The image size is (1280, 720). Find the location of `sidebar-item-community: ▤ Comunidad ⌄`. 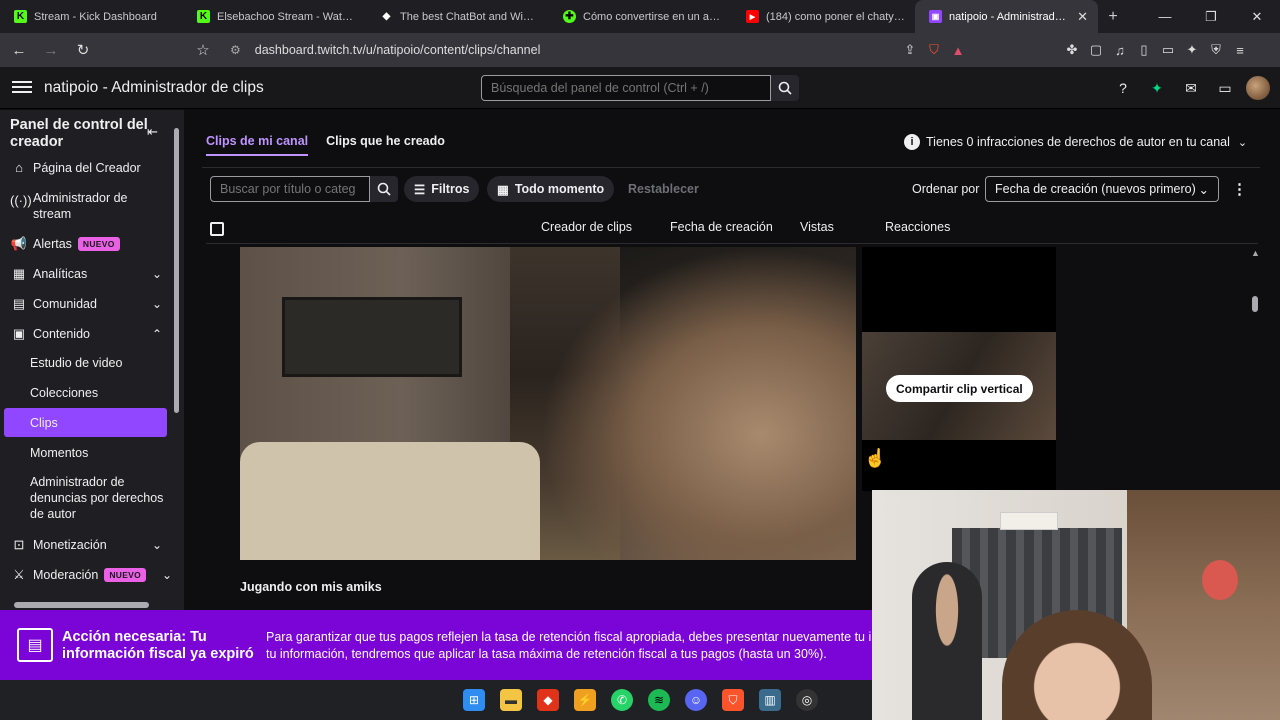

sidebar-item-community: ▤ Comunidad ⌄ is located at coordinates (90, 304).